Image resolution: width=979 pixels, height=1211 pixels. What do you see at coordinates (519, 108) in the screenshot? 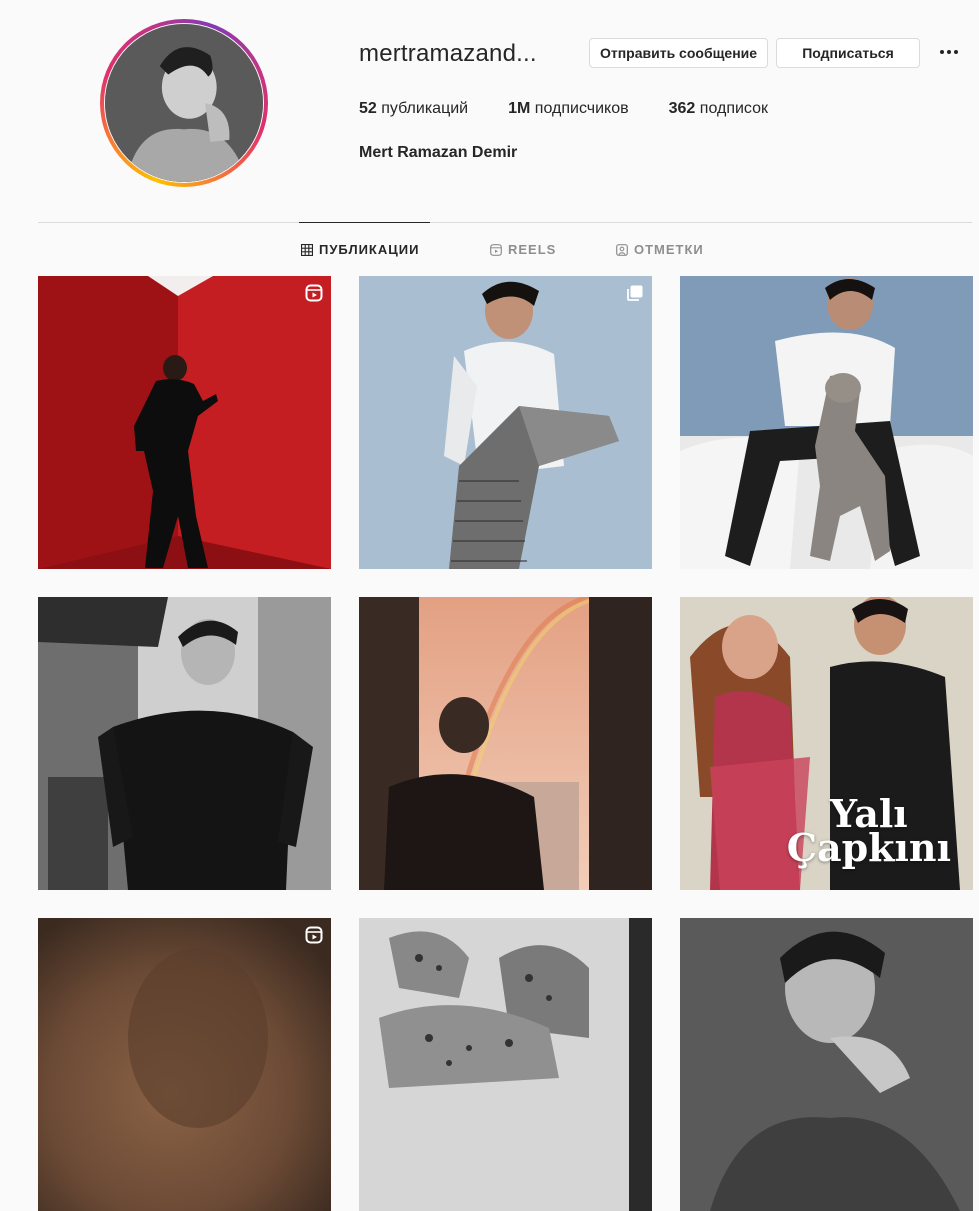
I see `stat-followers-value: 1M` at bounding box center [519, 108].